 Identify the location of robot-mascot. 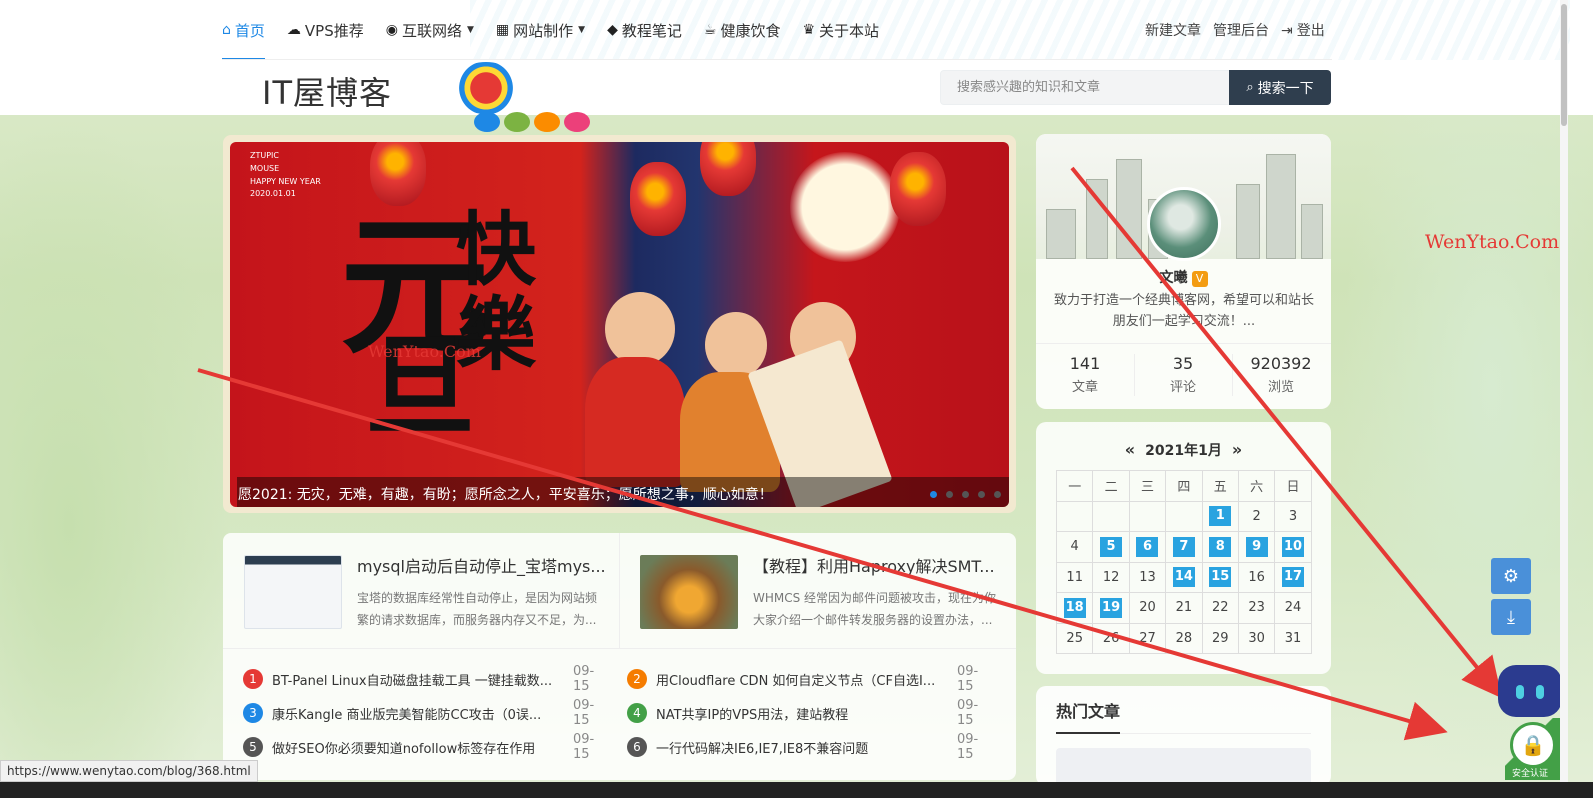
(1530, 691).